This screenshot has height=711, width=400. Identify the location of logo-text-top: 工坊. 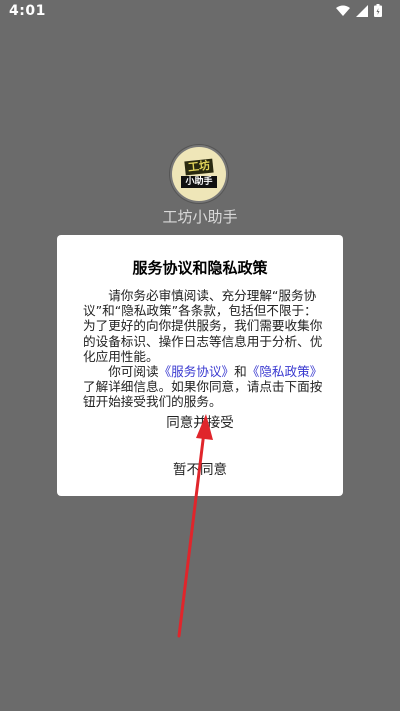
(199, 167).